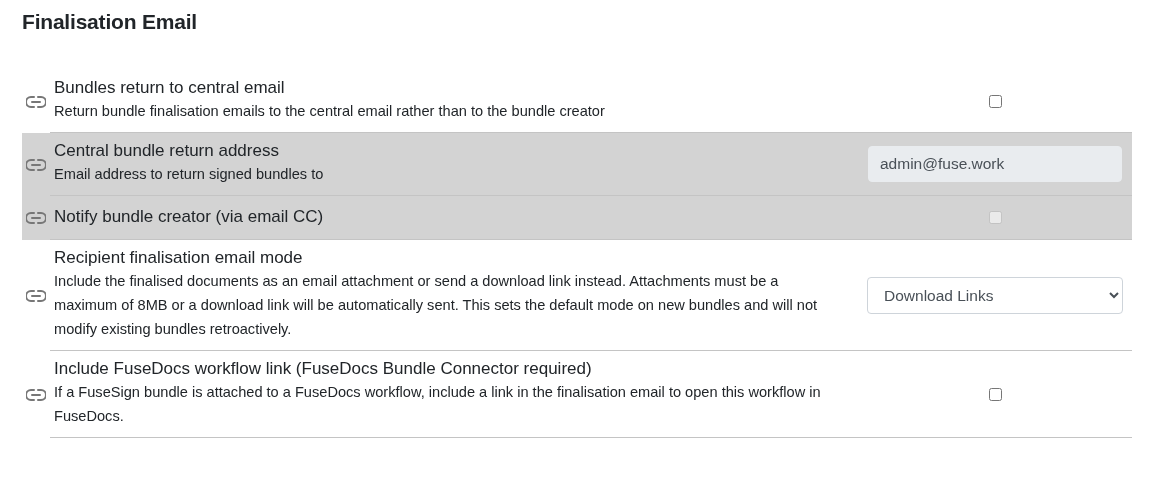  I want to click on setting-title: Bundles return to central email, so click(170, 88).